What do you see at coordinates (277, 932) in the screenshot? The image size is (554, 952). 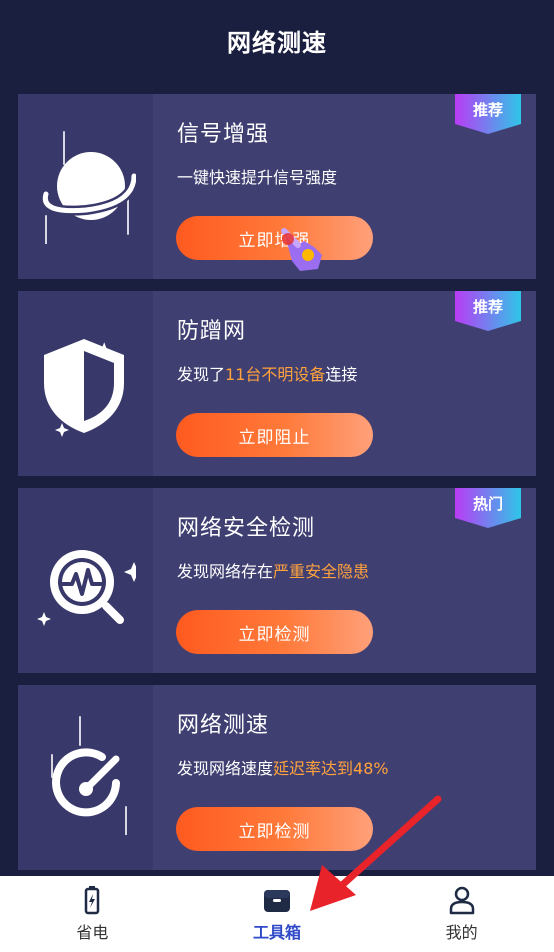 I see `tab-label: 工具箱` at bounding box center [277, 932].